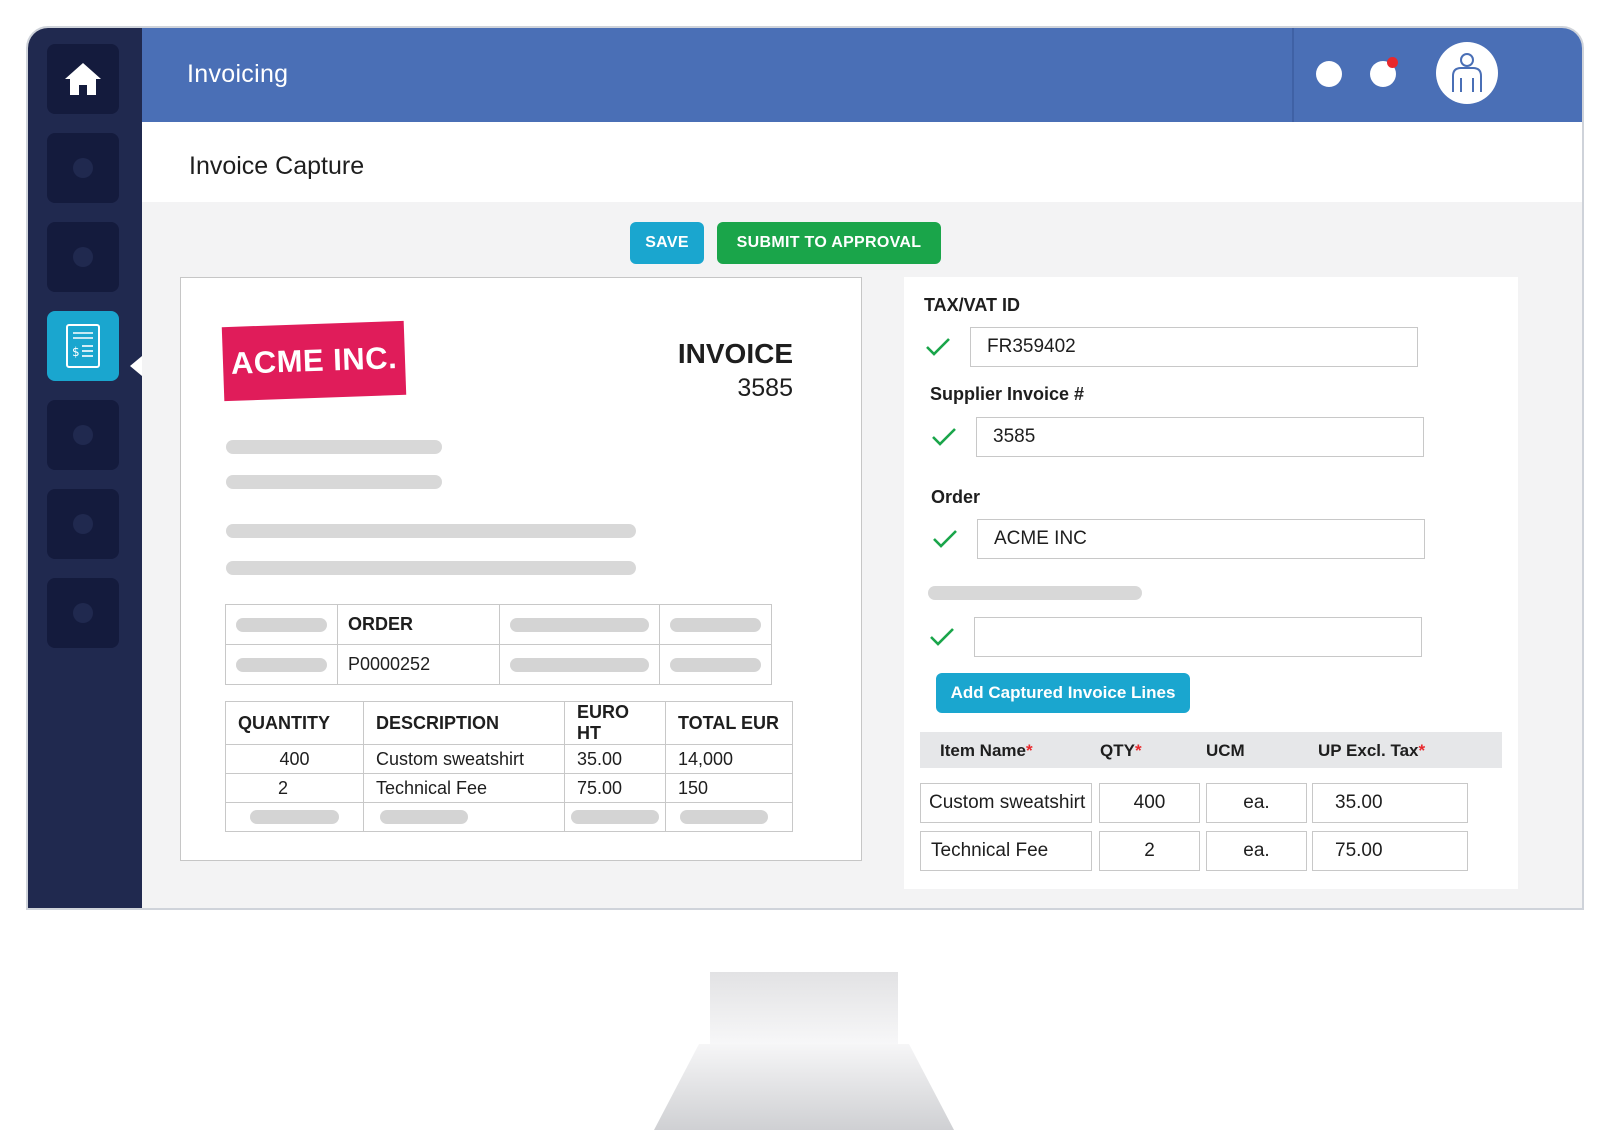 This screenshot has width=1600, height=1140. What do you see at coordinates (1121, 750) in the screenshot?
I see `column-qty: QTY*` at bounding box center [1121, 750].